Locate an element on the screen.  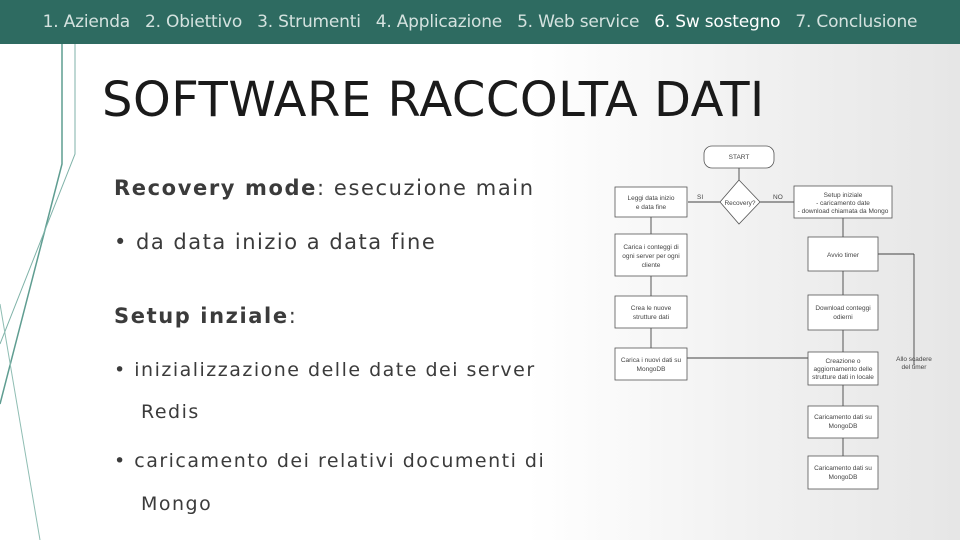
recovery-bullet: • da data inizio a data fine is located at coordinates (275, 242).